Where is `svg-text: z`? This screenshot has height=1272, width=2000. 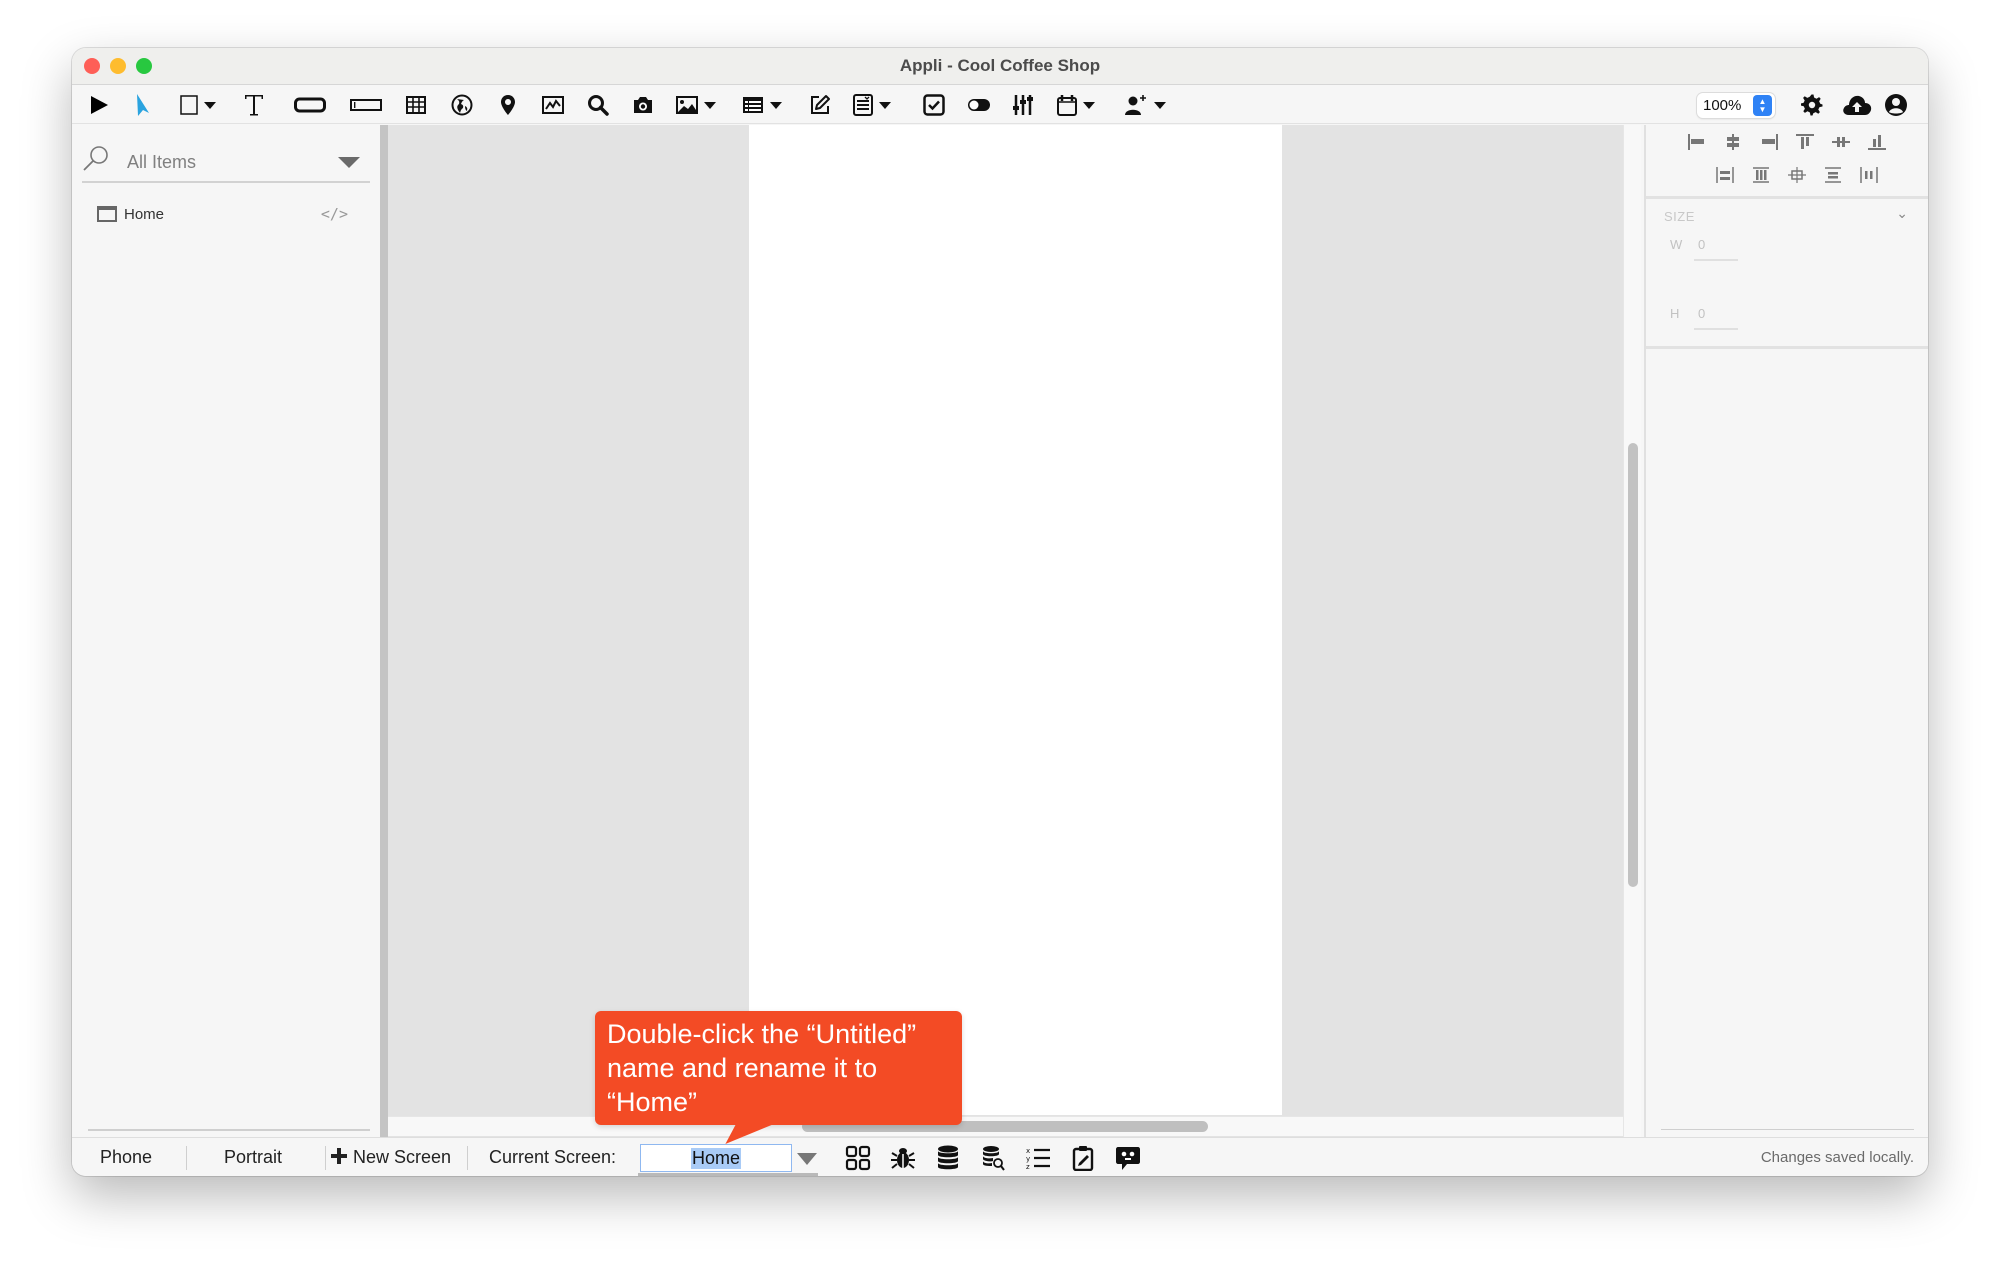 svg-text: z is located at coordinates (1028, 1167).